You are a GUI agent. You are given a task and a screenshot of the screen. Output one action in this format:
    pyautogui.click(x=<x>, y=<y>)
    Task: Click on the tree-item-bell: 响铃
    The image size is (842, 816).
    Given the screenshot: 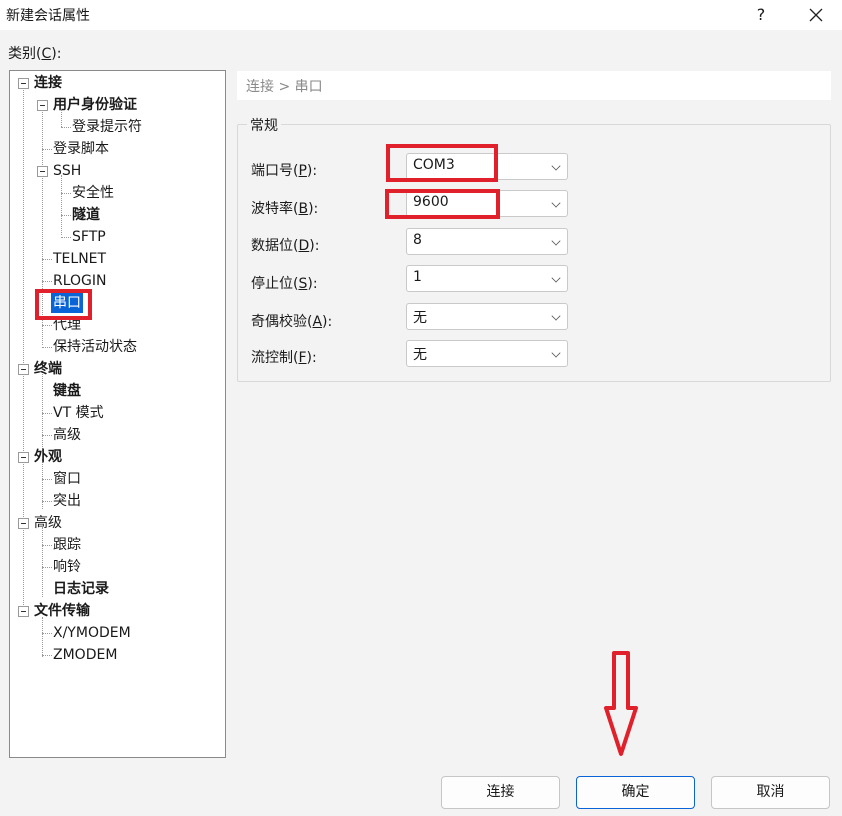 What is the action you would take?
    pyautogui.click(x=67, y=567)
    